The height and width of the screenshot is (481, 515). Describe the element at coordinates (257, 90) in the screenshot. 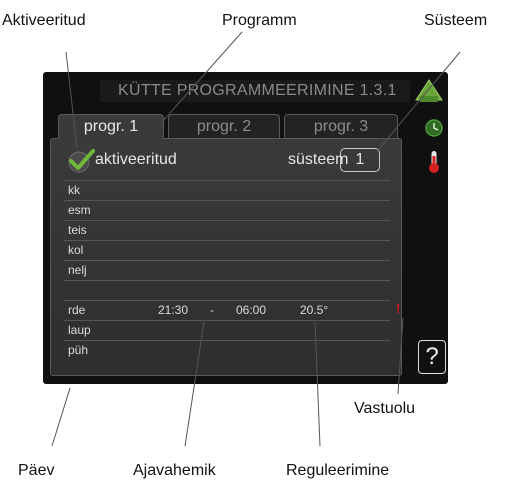

I see `menu-title: KÜTTE PROGRAMMEERIMINE 1.3.1` at that location.